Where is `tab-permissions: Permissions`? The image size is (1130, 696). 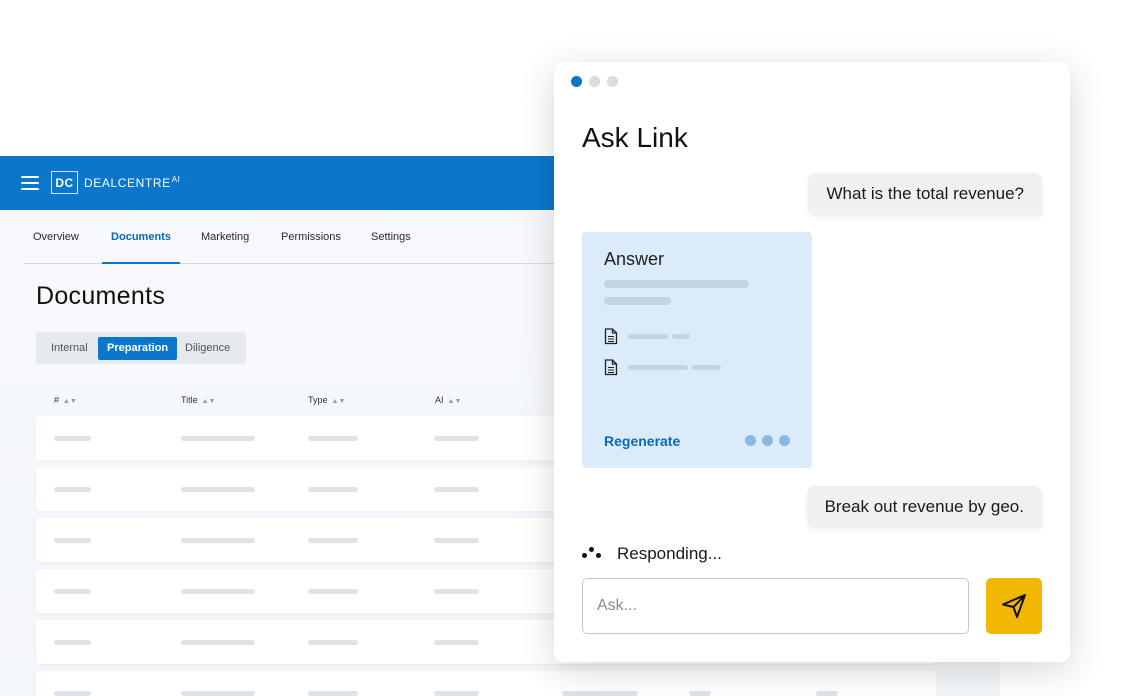 tab-permissions: Permissions is located at coordinates (311, 237).